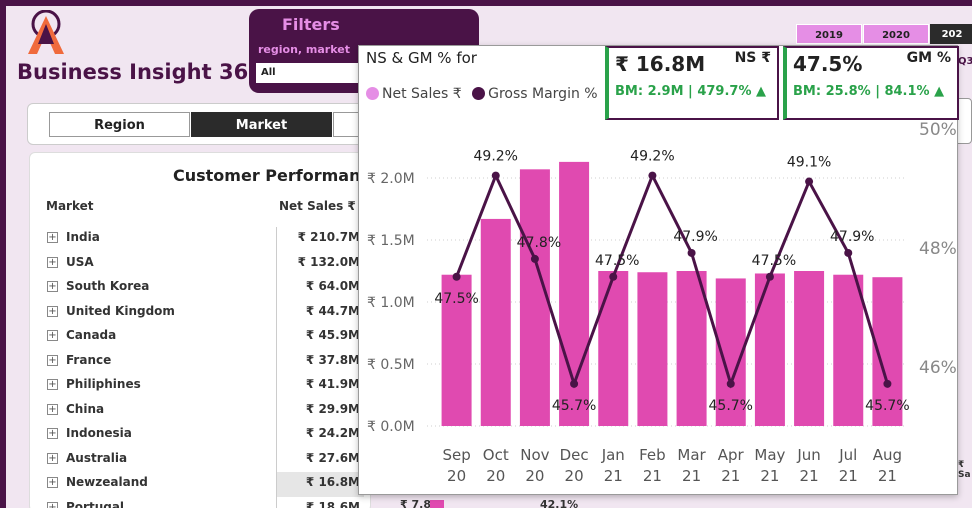 This screenshot has height=508, width=972. Describe the element at coordinates (391, 303) in the screenshot. I see `y-tick-label-left: ₹ 1.0M` at that location.